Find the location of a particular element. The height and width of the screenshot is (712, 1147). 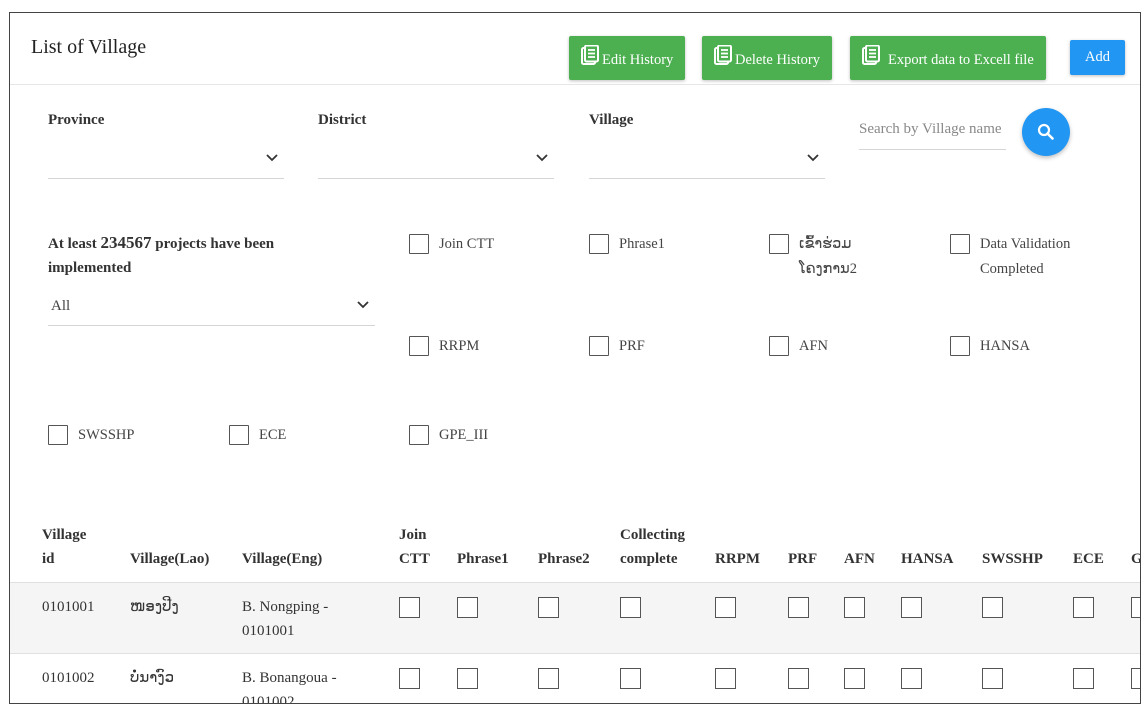

checkbox-label: RRPM is located at coordinates (459, 346).